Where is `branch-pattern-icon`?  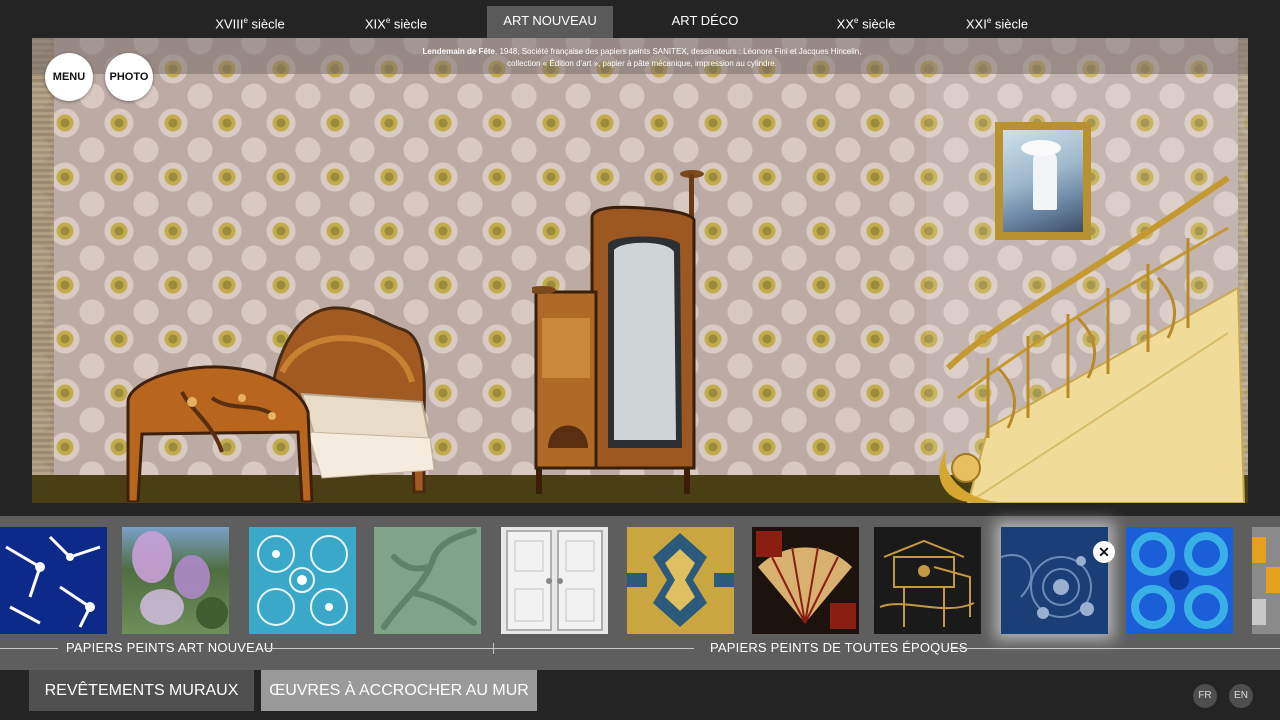
branch-pattern-icon is located at coordinates (429, 579).